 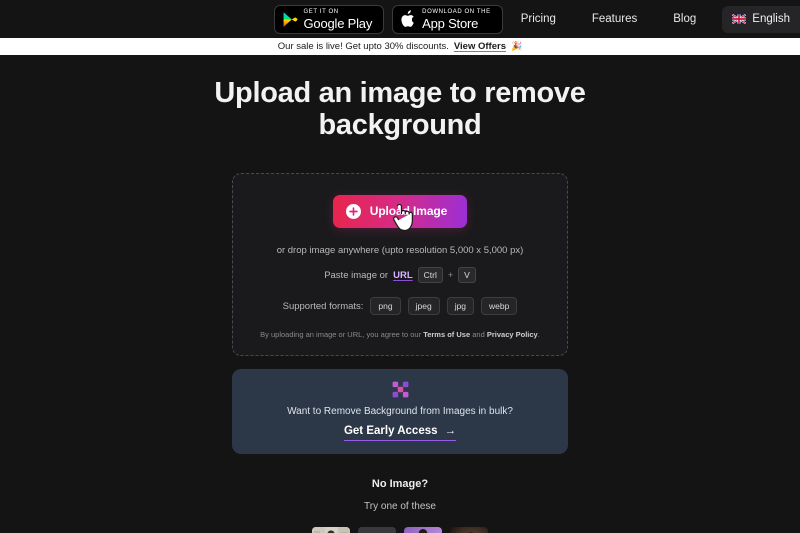 I want to click on paste-hint-row: Paste image or URL Ctrl + V, so click(x=400, y=275).